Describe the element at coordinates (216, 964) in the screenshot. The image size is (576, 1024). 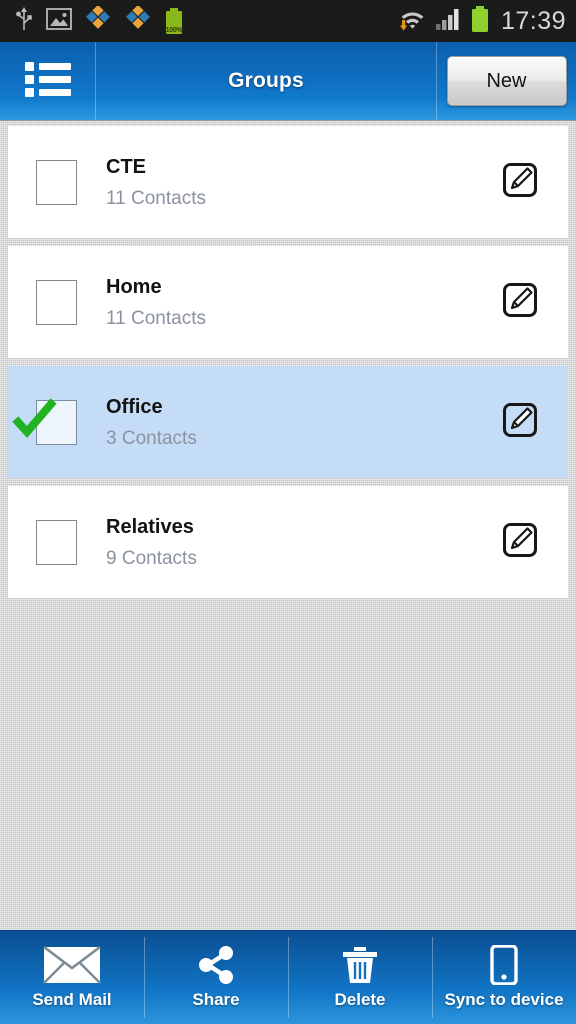
I see `share-nodes-icon` at that location.